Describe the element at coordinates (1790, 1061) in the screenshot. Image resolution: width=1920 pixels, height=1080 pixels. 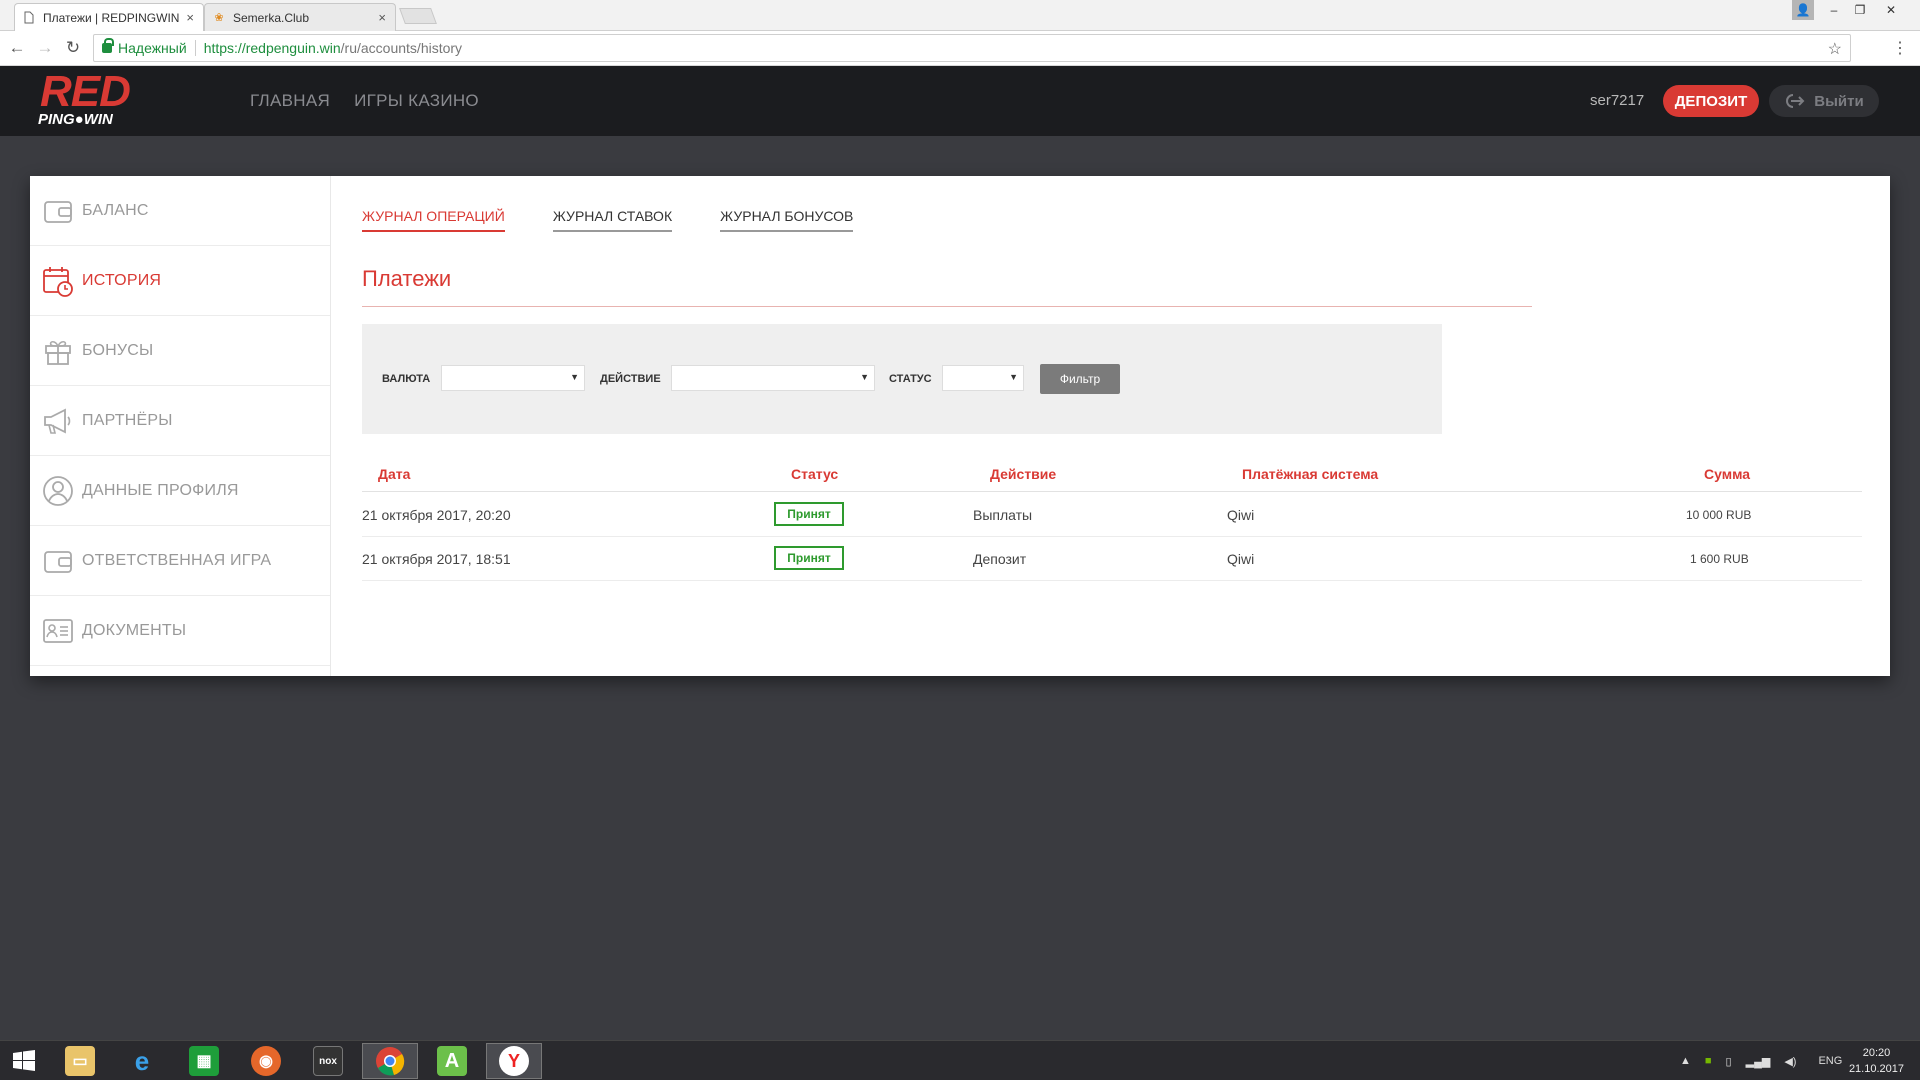
I see `volume-icon: ◀)` at that location.